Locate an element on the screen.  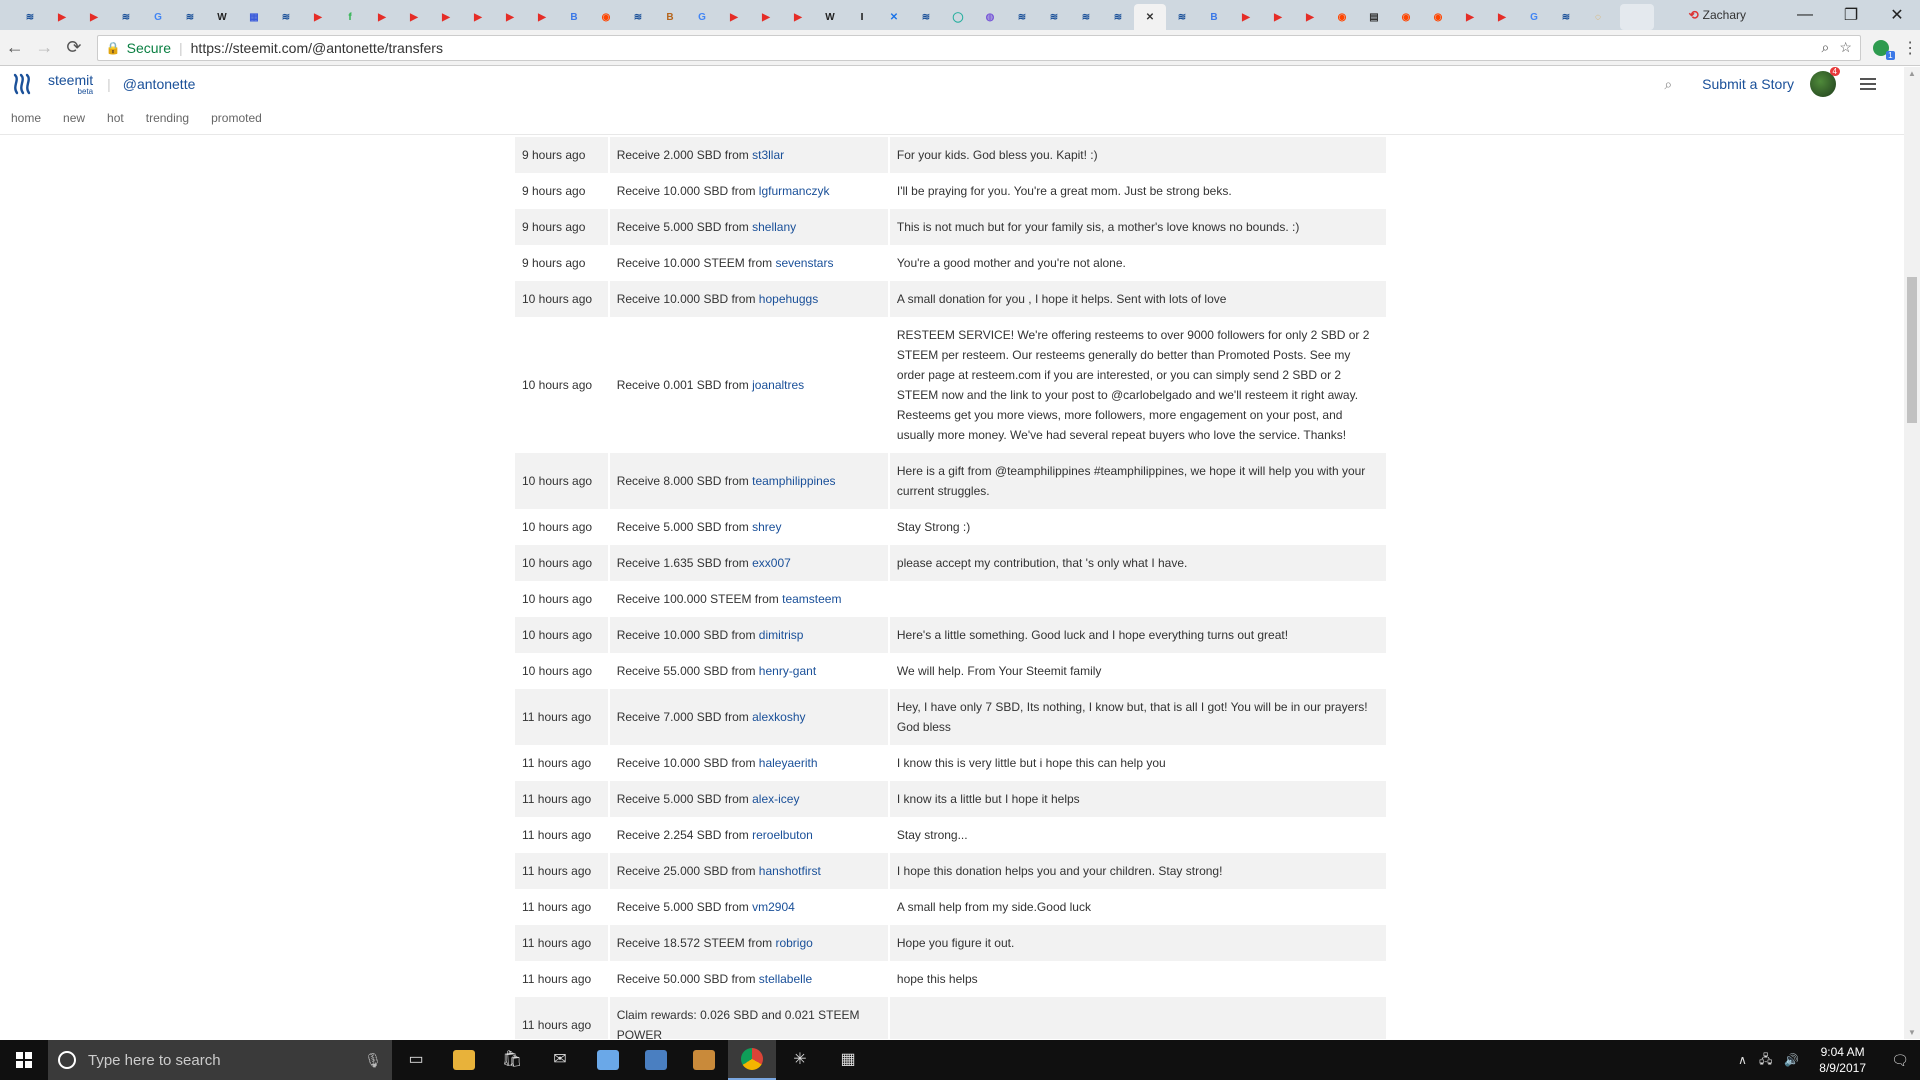
scroll-down-icon: ▼ is located at coordinates (1912, 1032).